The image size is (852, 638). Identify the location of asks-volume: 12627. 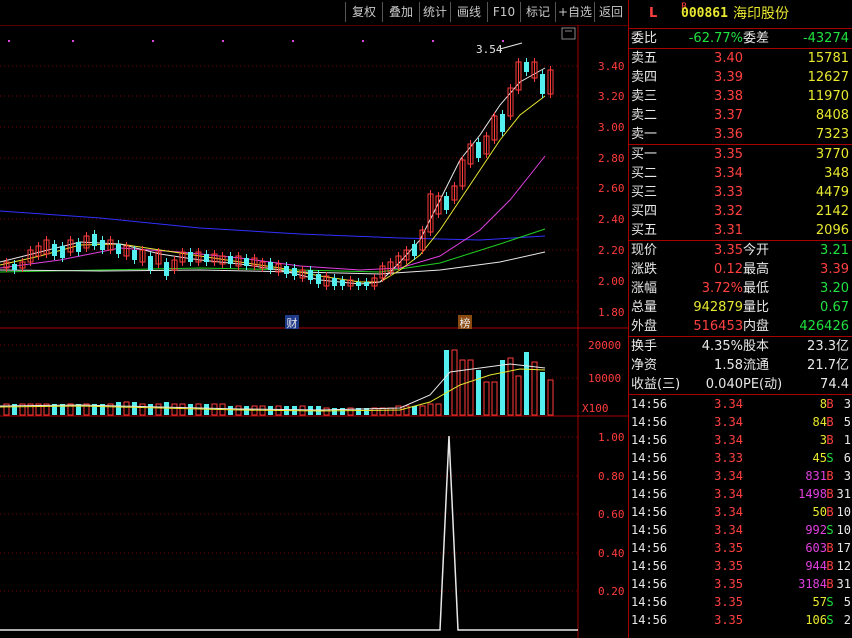
(828, 77).